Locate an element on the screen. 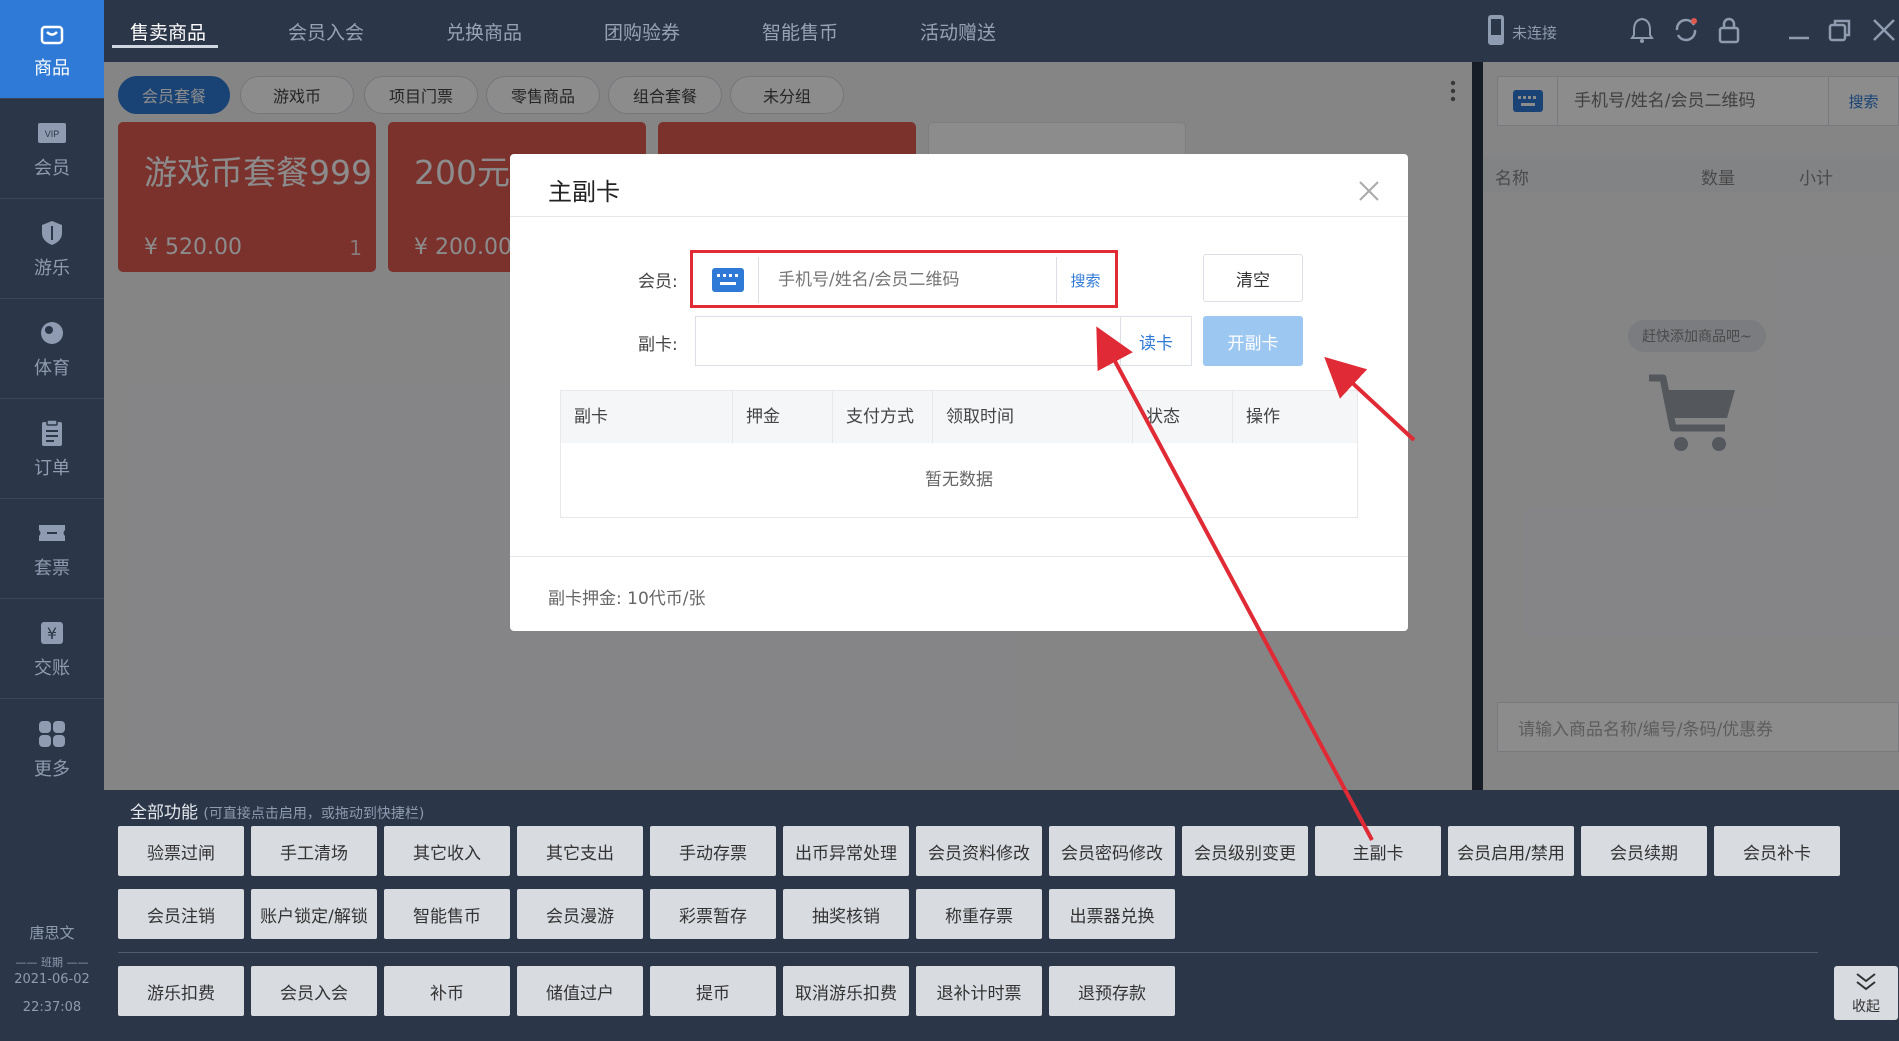  dialog-footer-divider is located at coordinates (959, 556).